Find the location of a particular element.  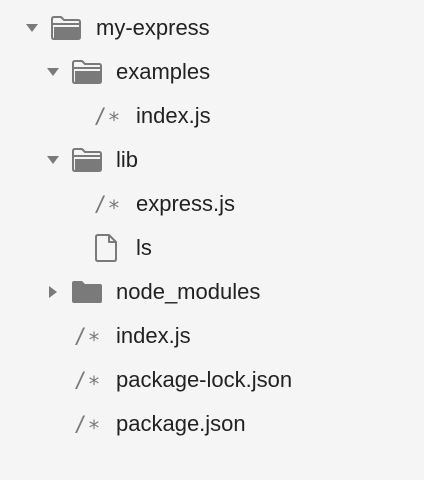

tree-item-package-lock-json: /∗ package-lock.json is located at coordinates (212, 380).